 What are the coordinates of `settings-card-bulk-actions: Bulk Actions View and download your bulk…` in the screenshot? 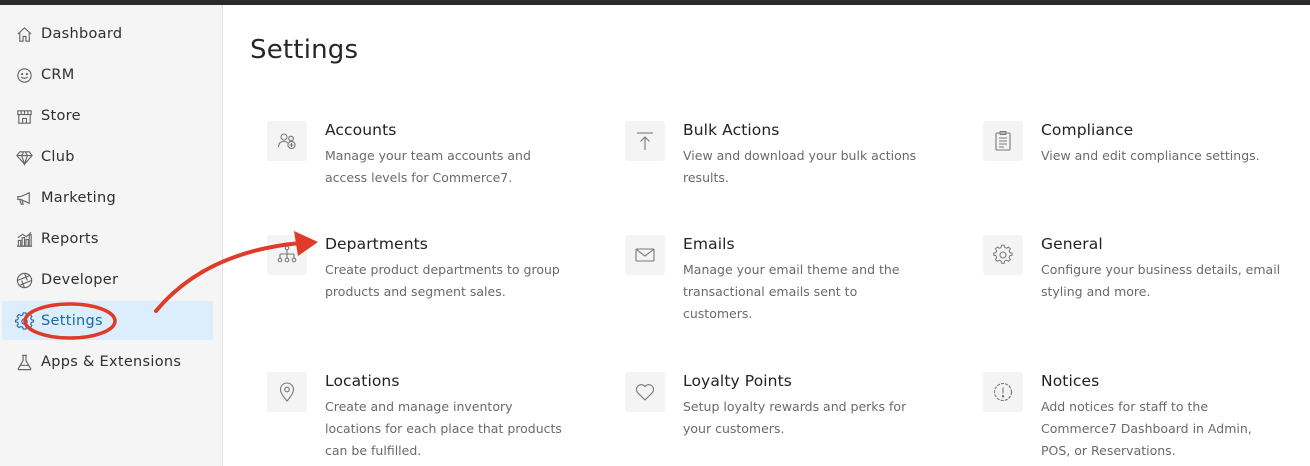 It's located at (790, 176).